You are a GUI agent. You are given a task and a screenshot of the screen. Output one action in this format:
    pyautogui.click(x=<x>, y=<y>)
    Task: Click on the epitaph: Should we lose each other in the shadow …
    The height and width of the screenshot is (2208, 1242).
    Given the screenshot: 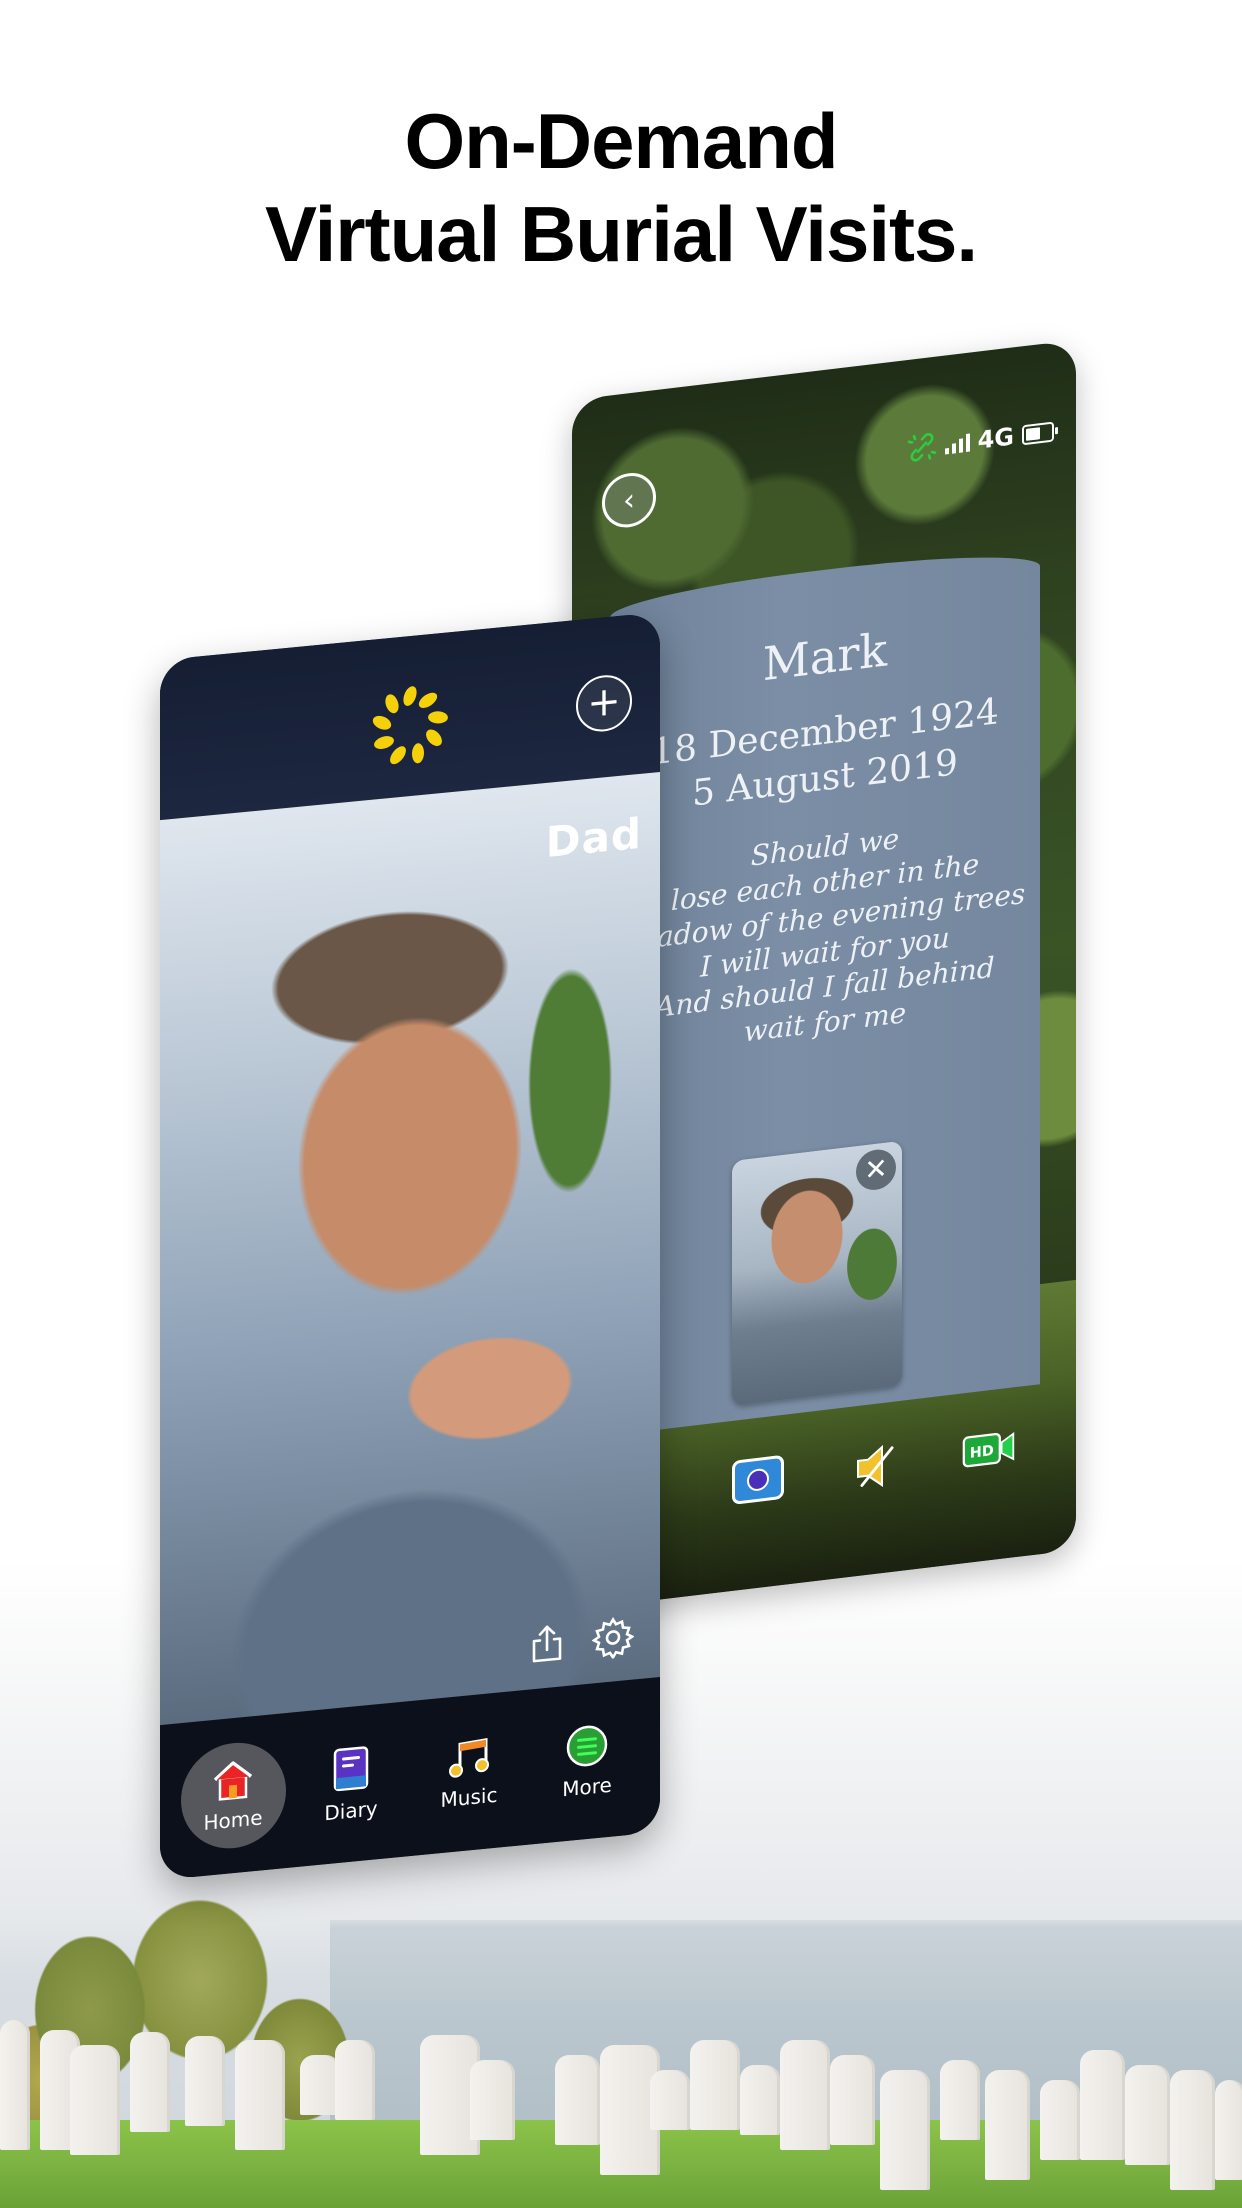 What is the action you would take?
    pyautogui.click(x=825, y=934)
    